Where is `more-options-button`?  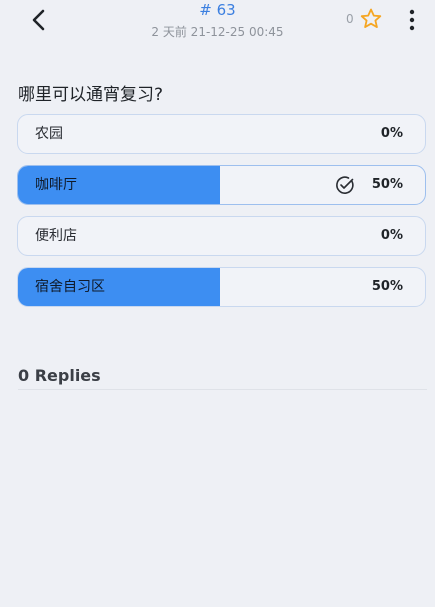
more-options-button is located at coordinates (412, 20).